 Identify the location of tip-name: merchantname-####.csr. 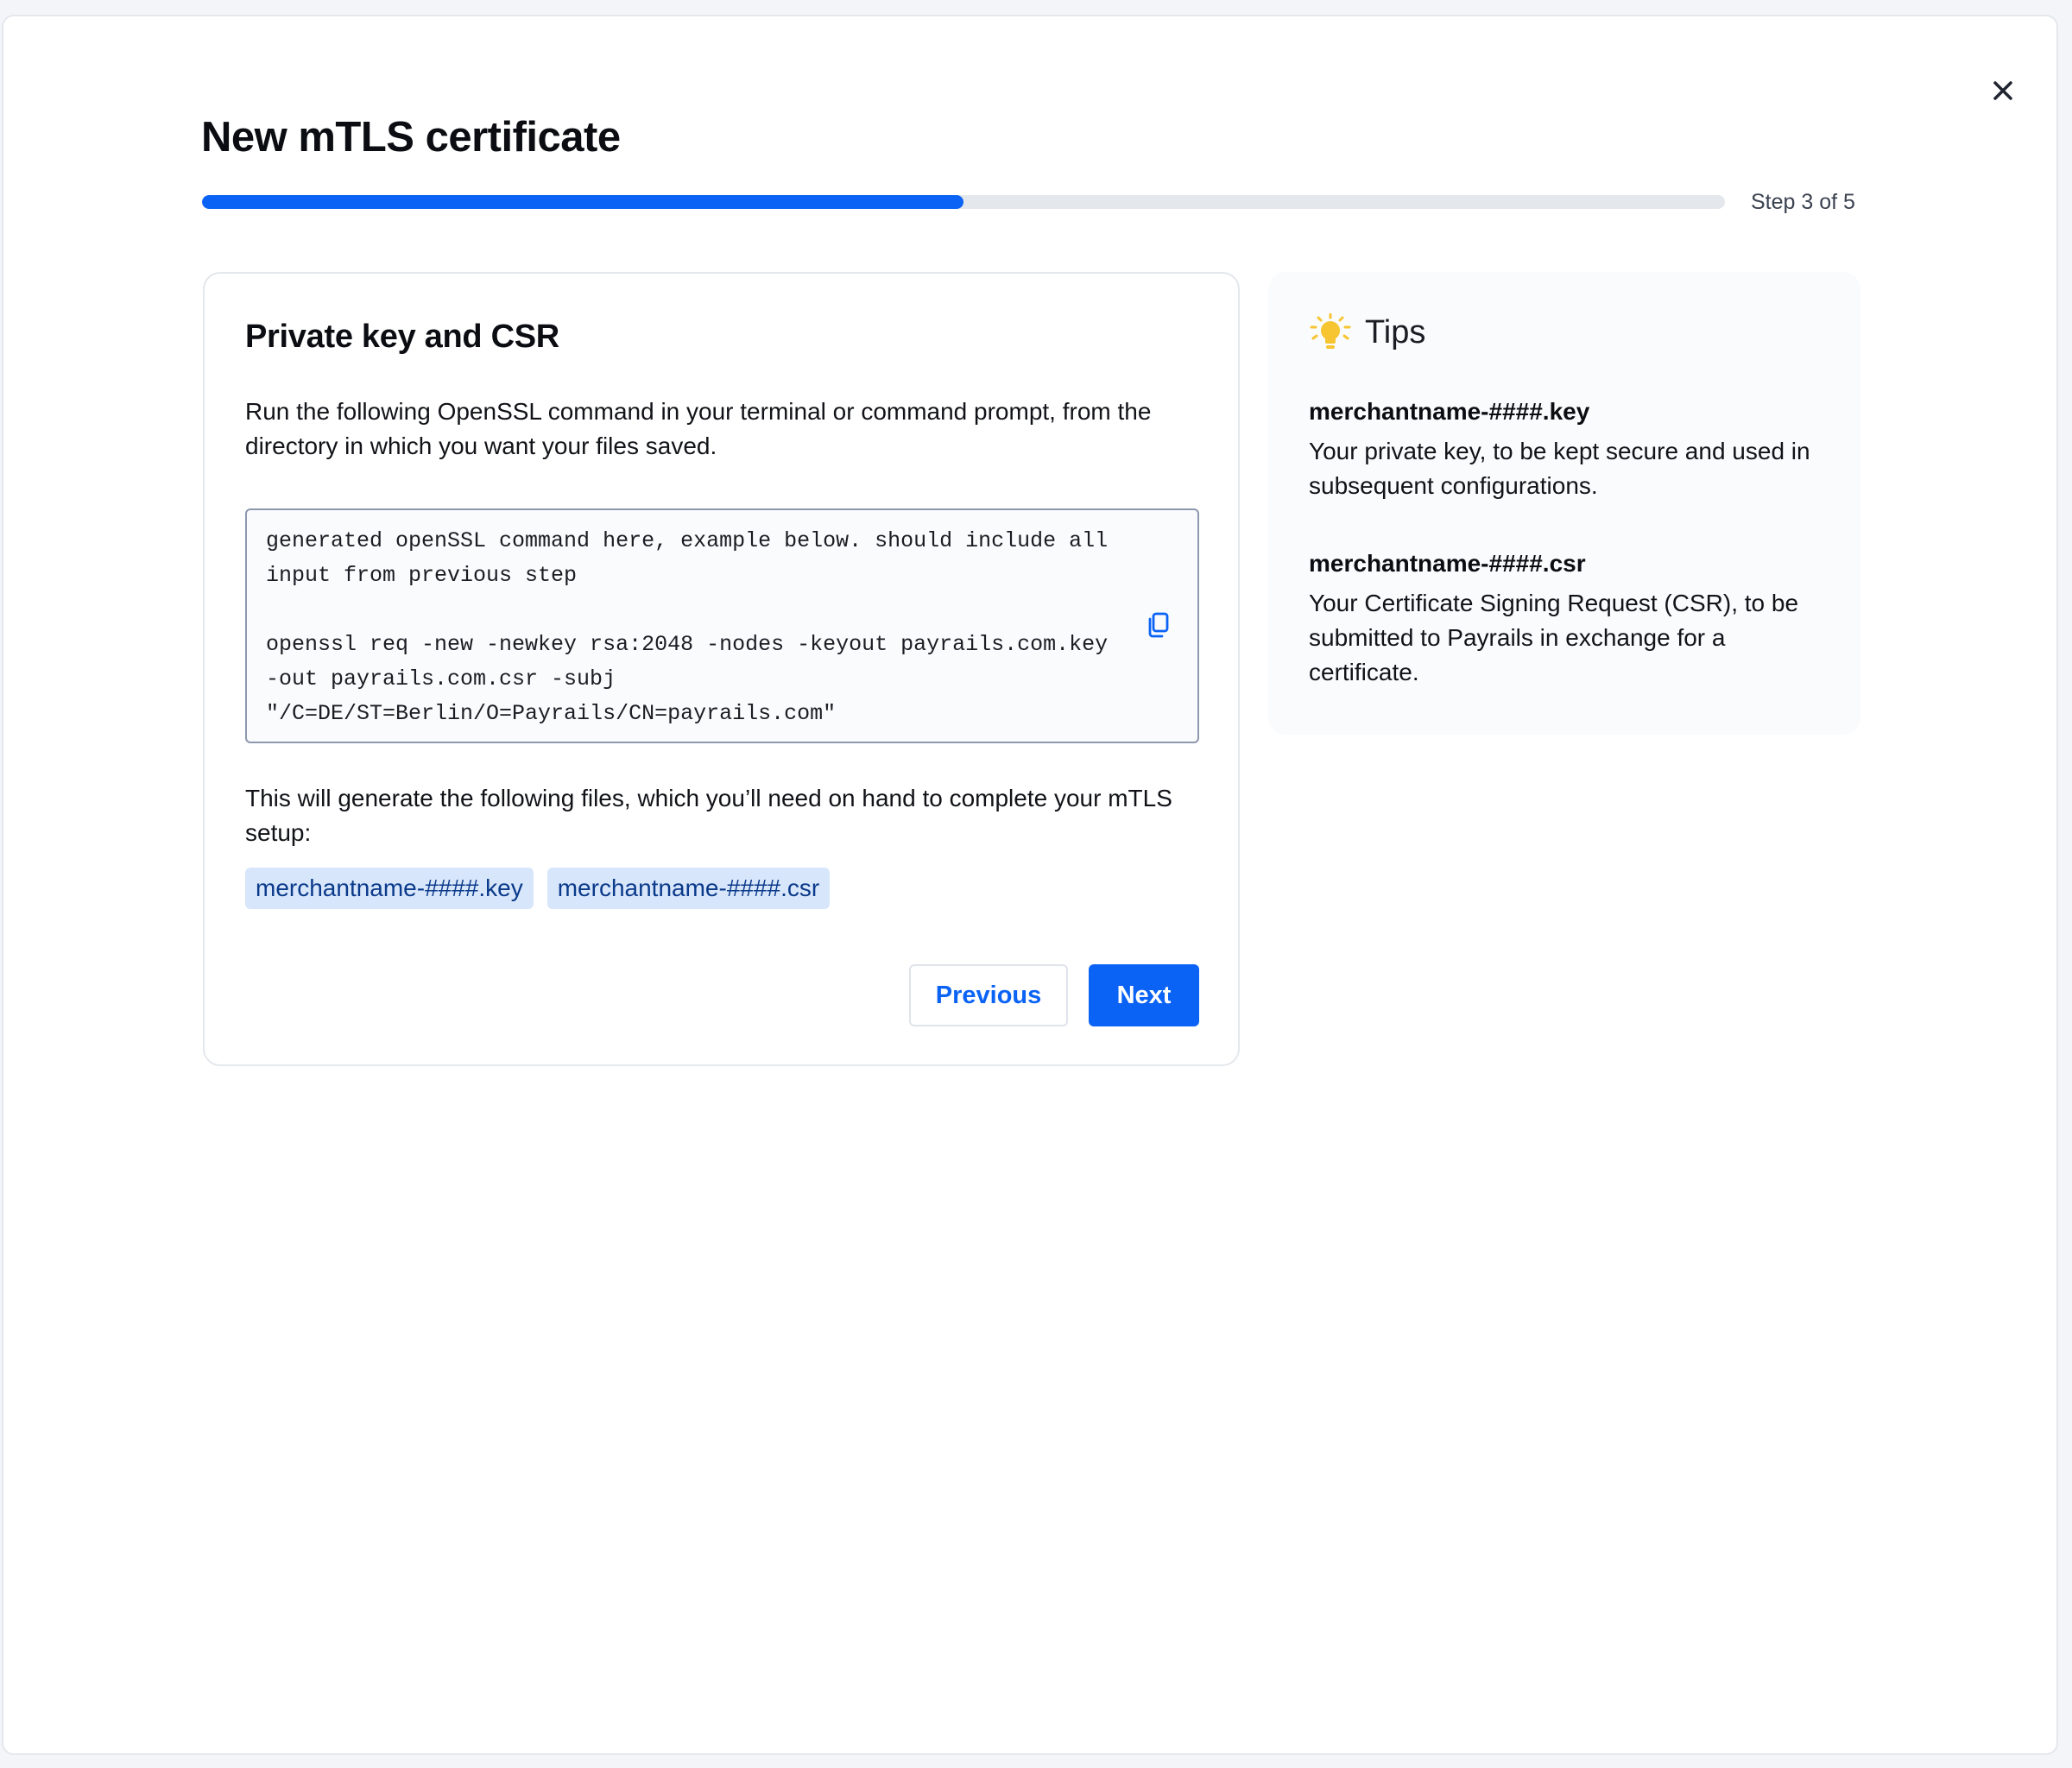
(1447, 564).